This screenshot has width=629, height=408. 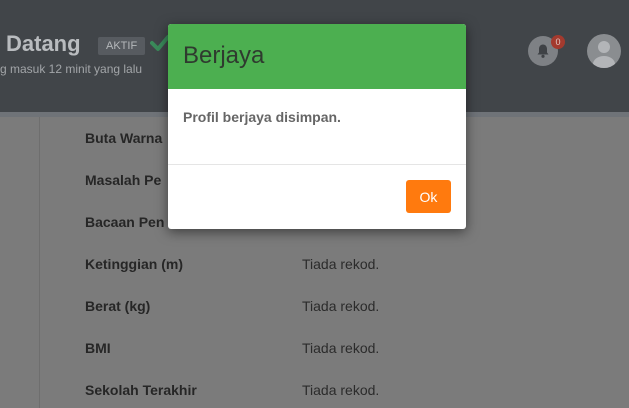 What do you see at coordinates (141, 390) in the screenshot?
I see `row-label: Sekolah Terakhir` at bounding box center [141, 390].